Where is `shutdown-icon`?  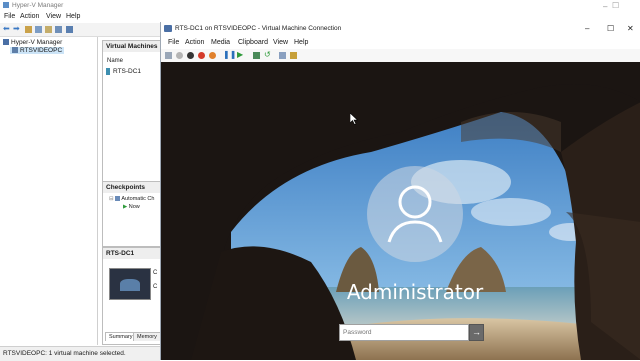 shutdown-icon is located at coordinates (201, 55).